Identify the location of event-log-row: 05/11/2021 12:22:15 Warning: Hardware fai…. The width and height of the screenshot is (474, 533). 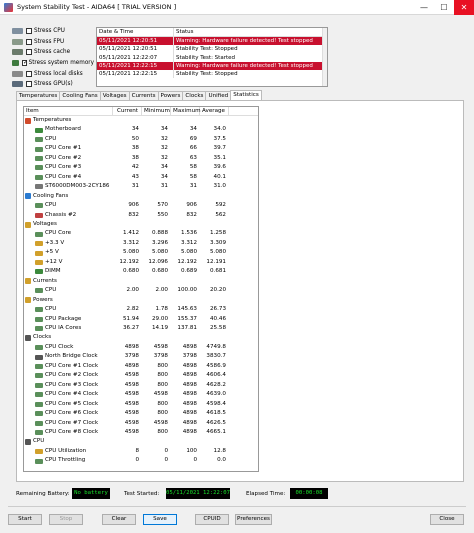
(212, 66).